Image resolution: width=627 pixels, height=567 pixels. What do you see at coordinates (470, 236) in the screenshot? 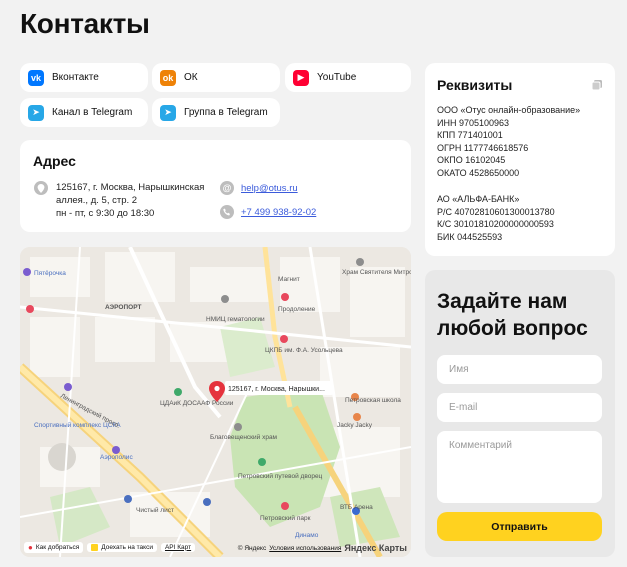
I see `requisite-line: БИК 044525593` at bounding box center [470, 236].